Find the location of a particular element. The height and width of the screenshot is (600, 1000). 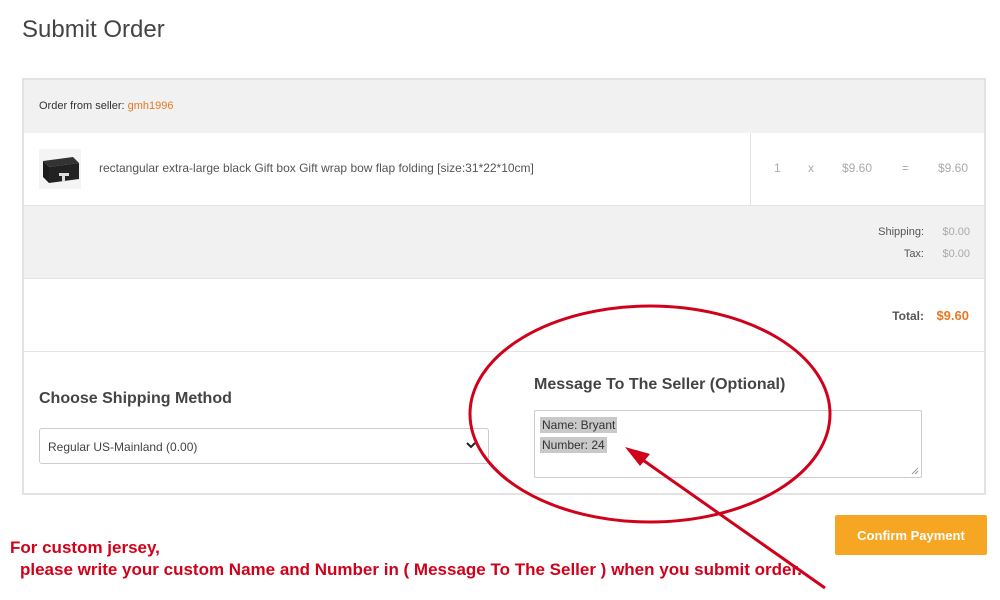

item-line-total: $9.60 is located at coordinates (953, 168).